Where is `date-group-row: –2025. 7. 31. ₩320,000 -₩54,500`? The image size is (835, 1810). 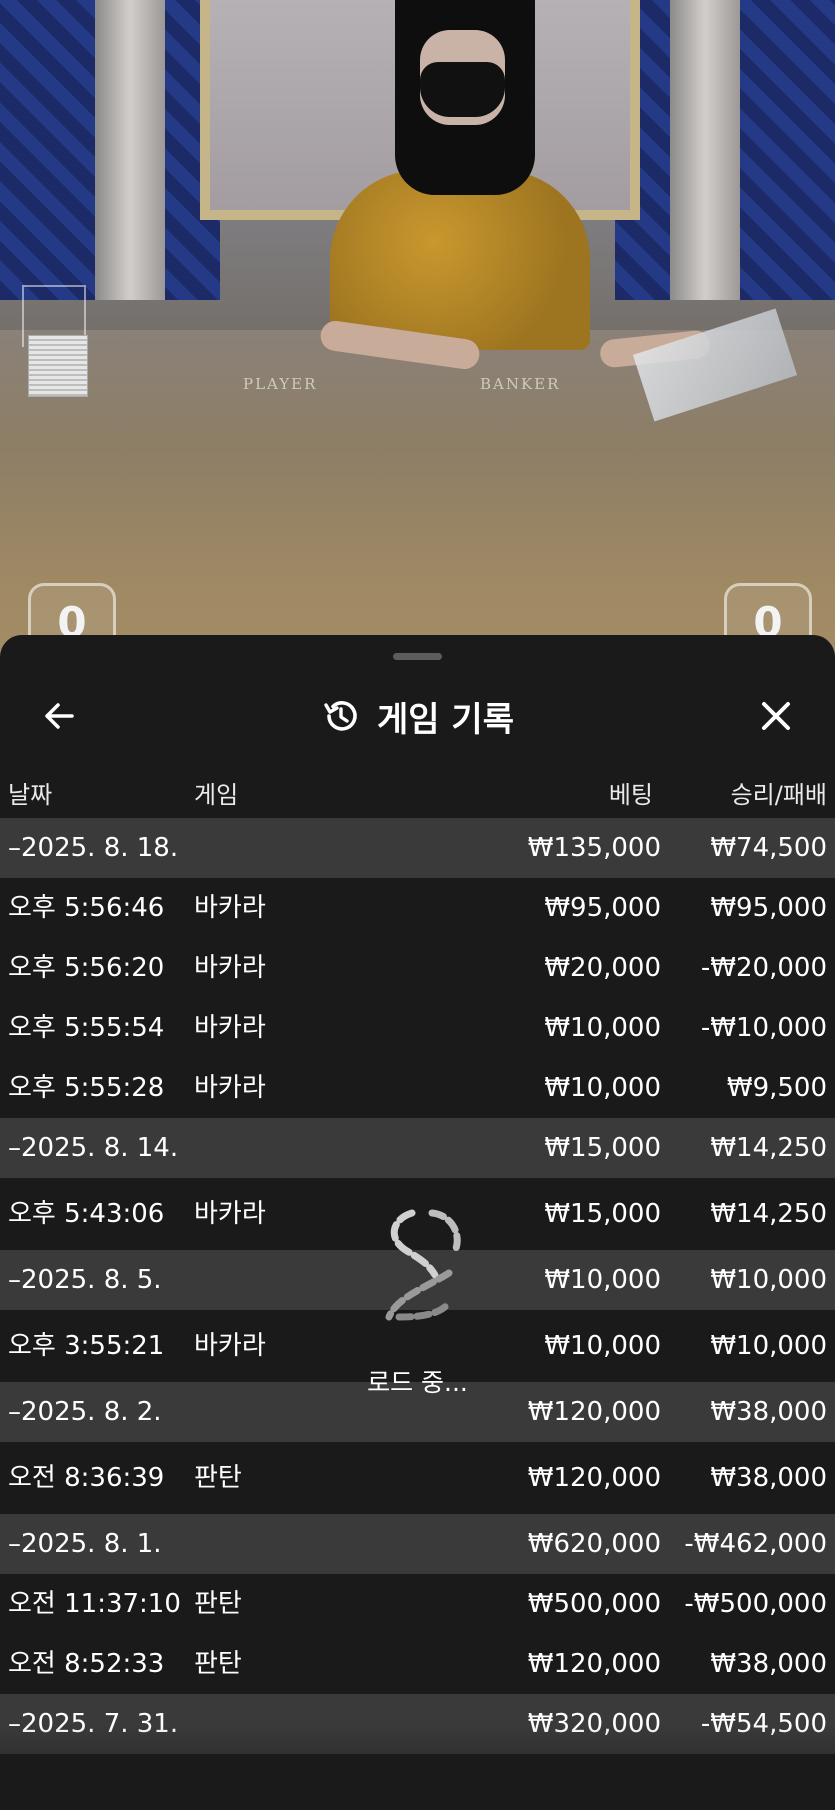 date-group-row: –2025. 7. 31. ₩320,000 -₩54,500 is located at coordinates (417, 1724).